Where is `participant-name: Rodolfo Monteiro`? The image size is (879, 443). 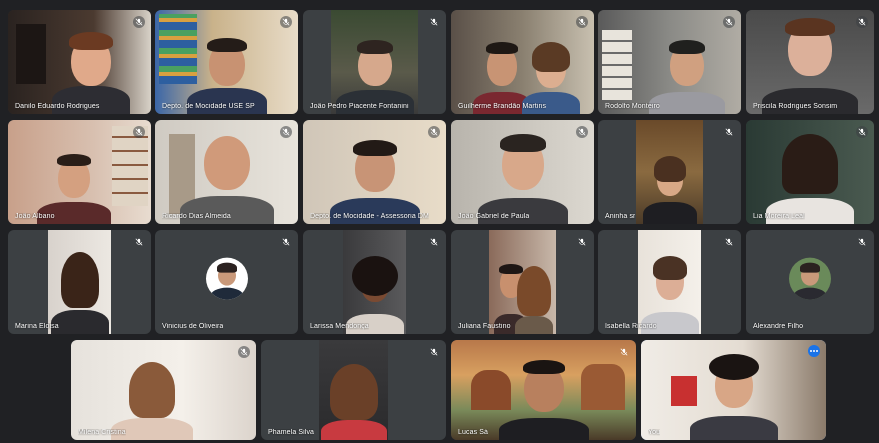 participant-name: Rodolfo Monteiro is located at coordinates (632, 106).